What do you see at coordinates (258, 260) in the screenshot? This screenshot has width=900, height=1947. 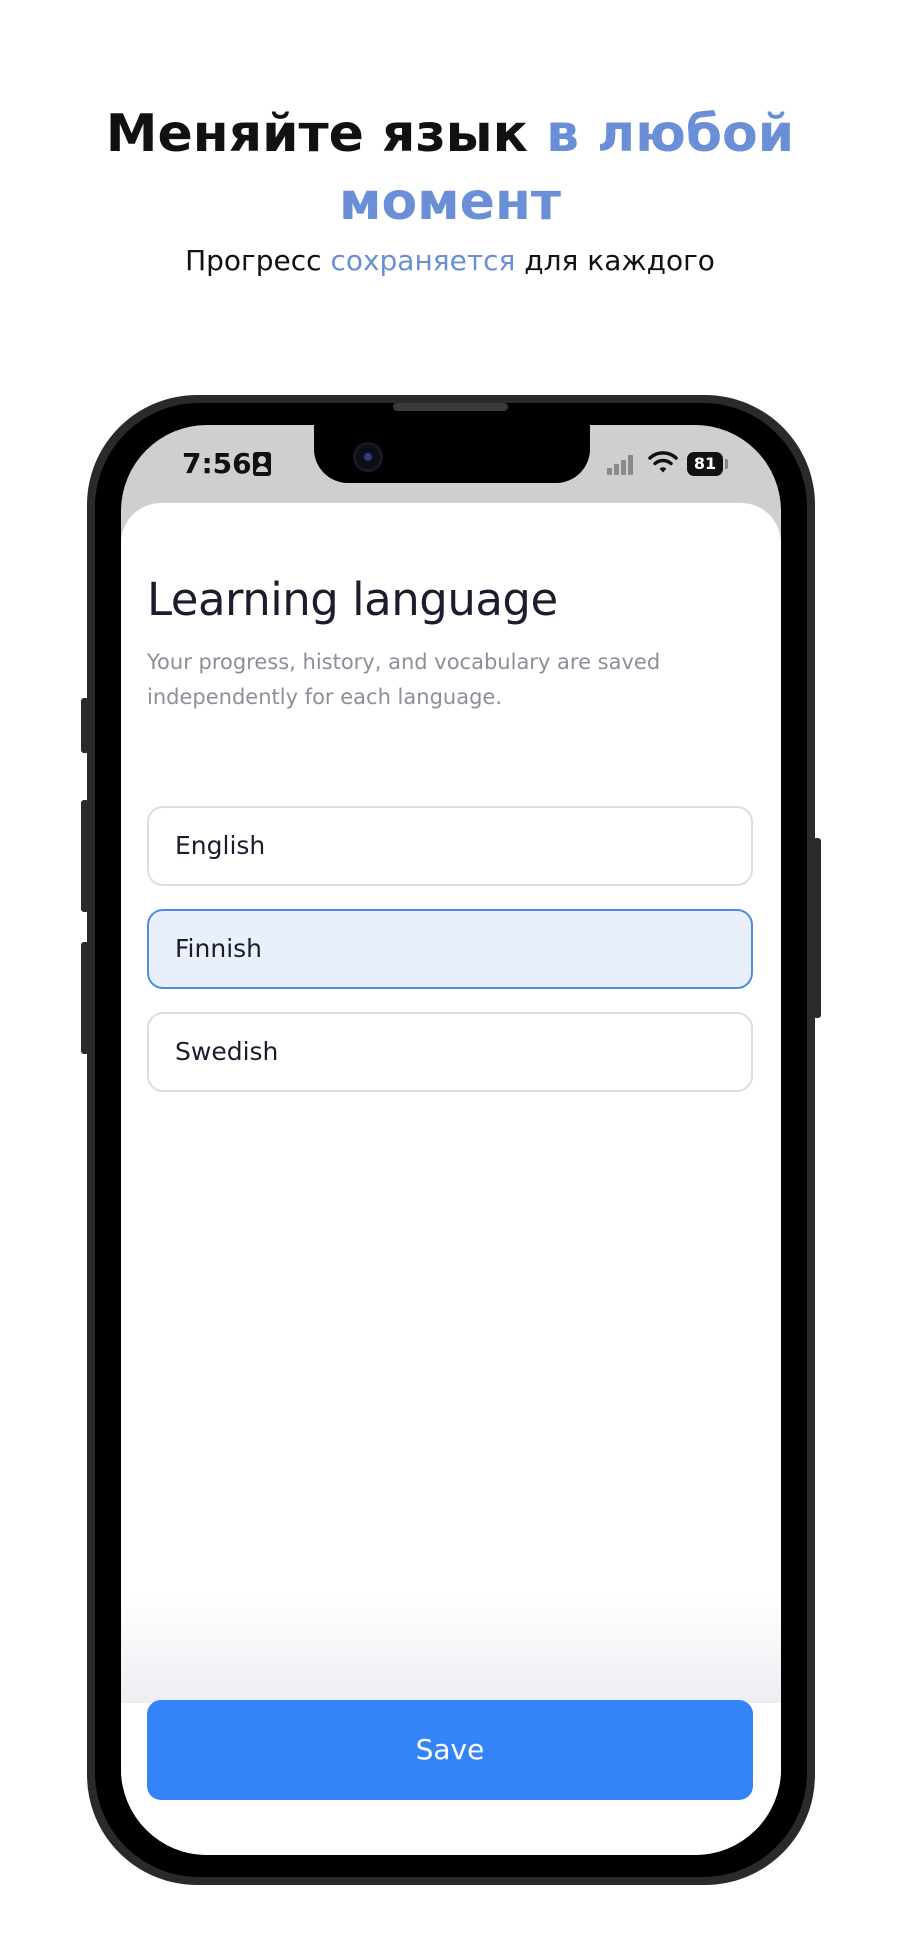 I see `subline-text: Прогресс` at bounding box center [258, 260].